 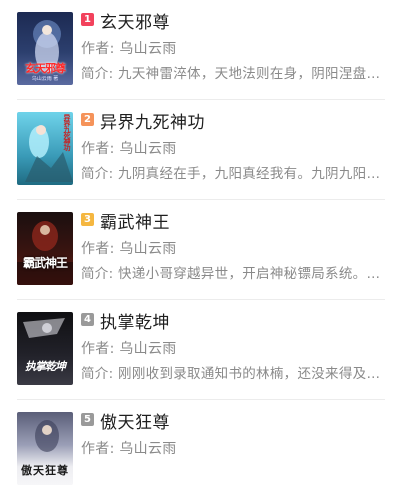 What do you see at coordinates (45, 263) in the screenshot?
I see `cover-title: 霸武神王` at bounding box center [45, 263].